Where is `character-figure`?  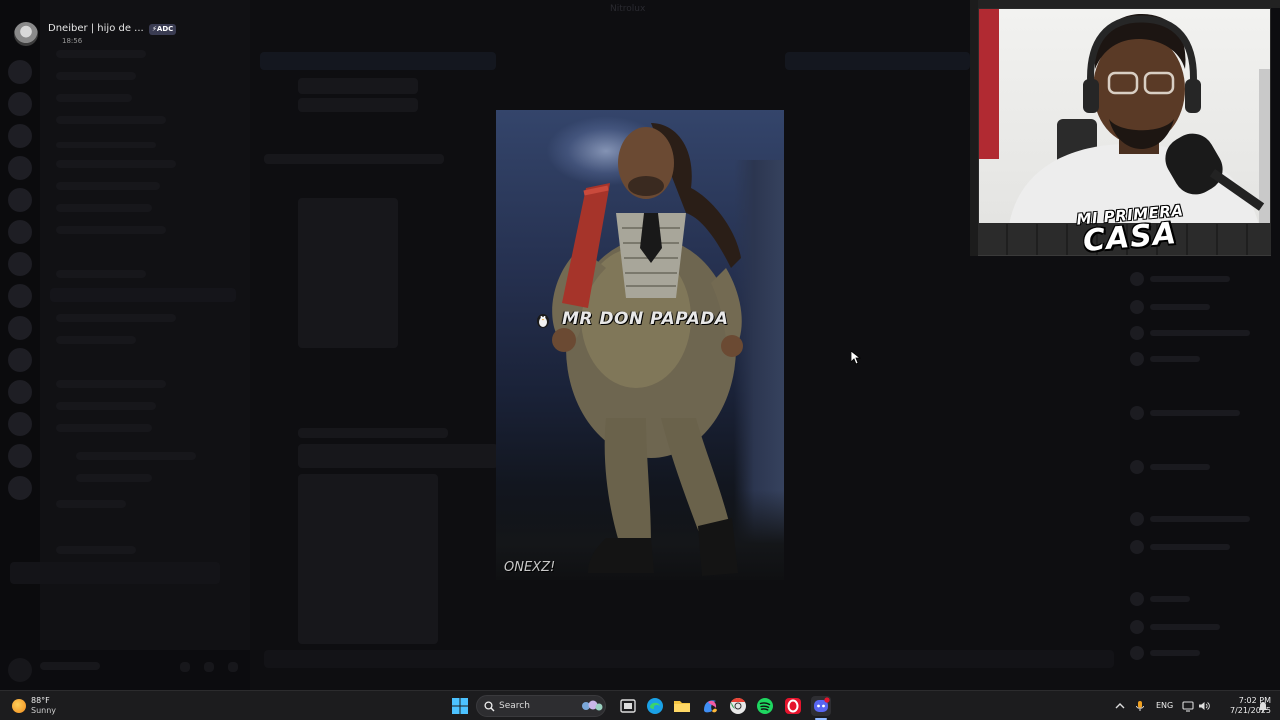
character-figure is located at coordinates (647, 349).